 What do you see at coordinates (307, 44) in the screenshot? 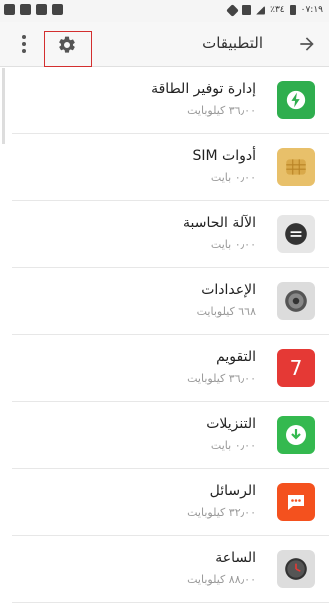
I see `arrow-right-icon` at bounding box center [307, 44].